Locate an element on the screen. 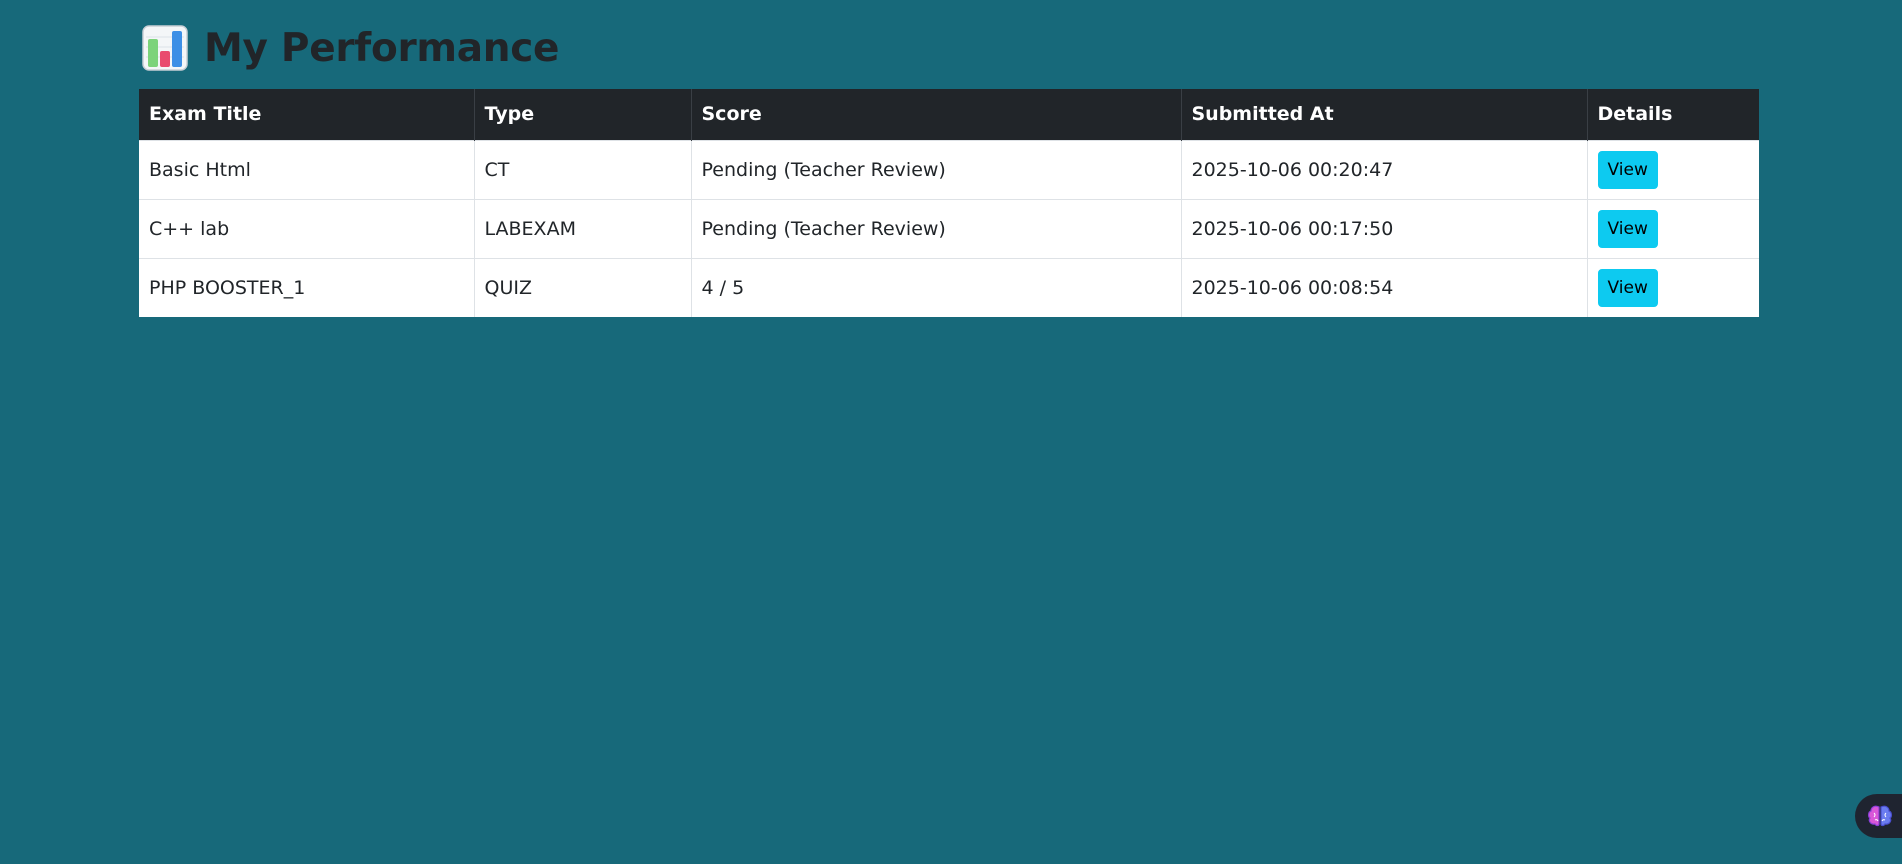  assistant-launcher-button is located at coordinates (1878, 816).